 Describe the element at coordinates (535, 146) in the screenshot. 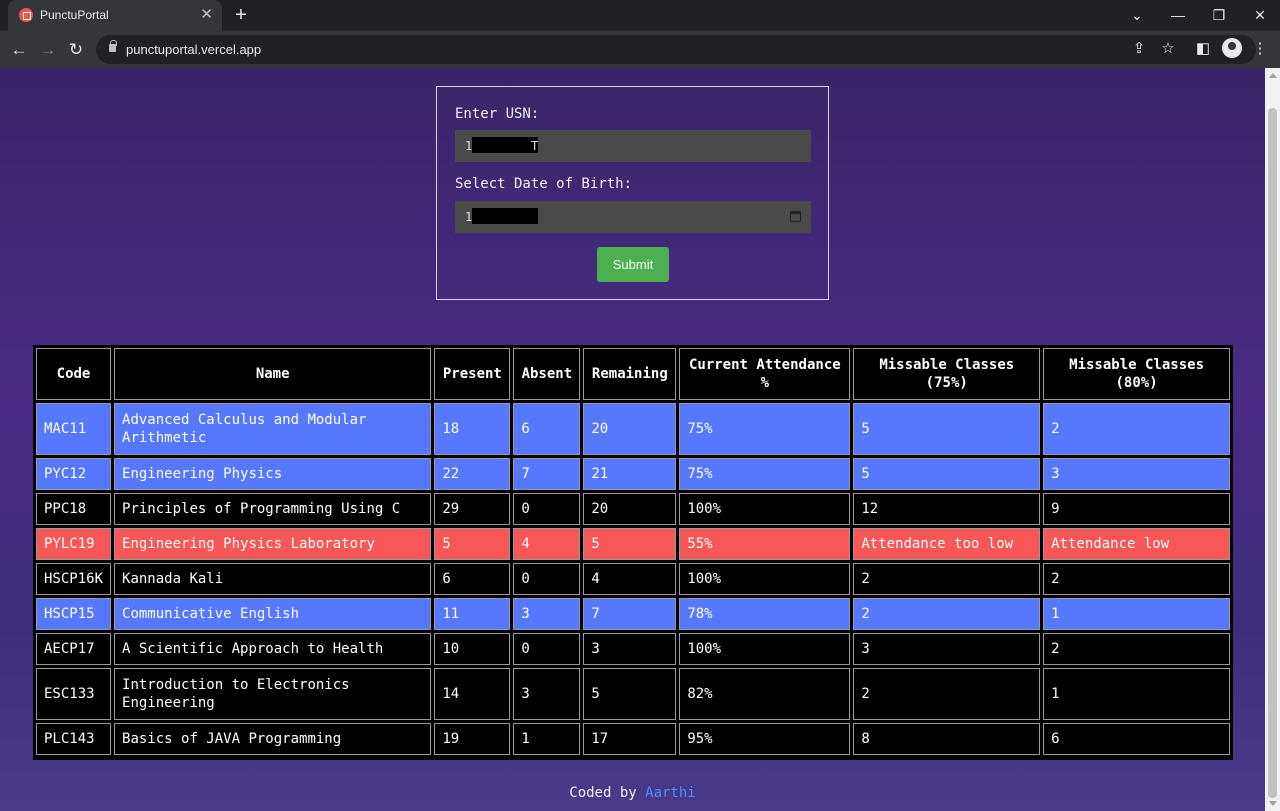

I see `usn-value-tail: T` at that location.